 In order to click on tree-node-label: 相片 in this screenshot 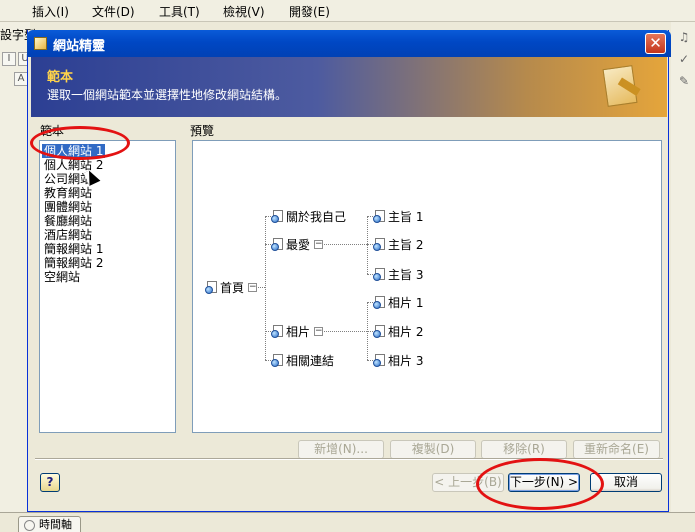, I will do `click(298, 331)`.